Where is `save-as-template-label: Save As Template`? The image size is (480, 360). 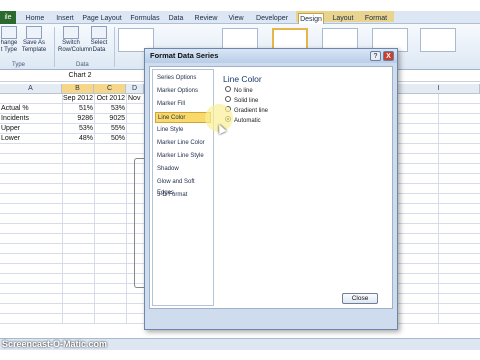 save-as-template-label: Save As Template is located at coordinates (34, 46).